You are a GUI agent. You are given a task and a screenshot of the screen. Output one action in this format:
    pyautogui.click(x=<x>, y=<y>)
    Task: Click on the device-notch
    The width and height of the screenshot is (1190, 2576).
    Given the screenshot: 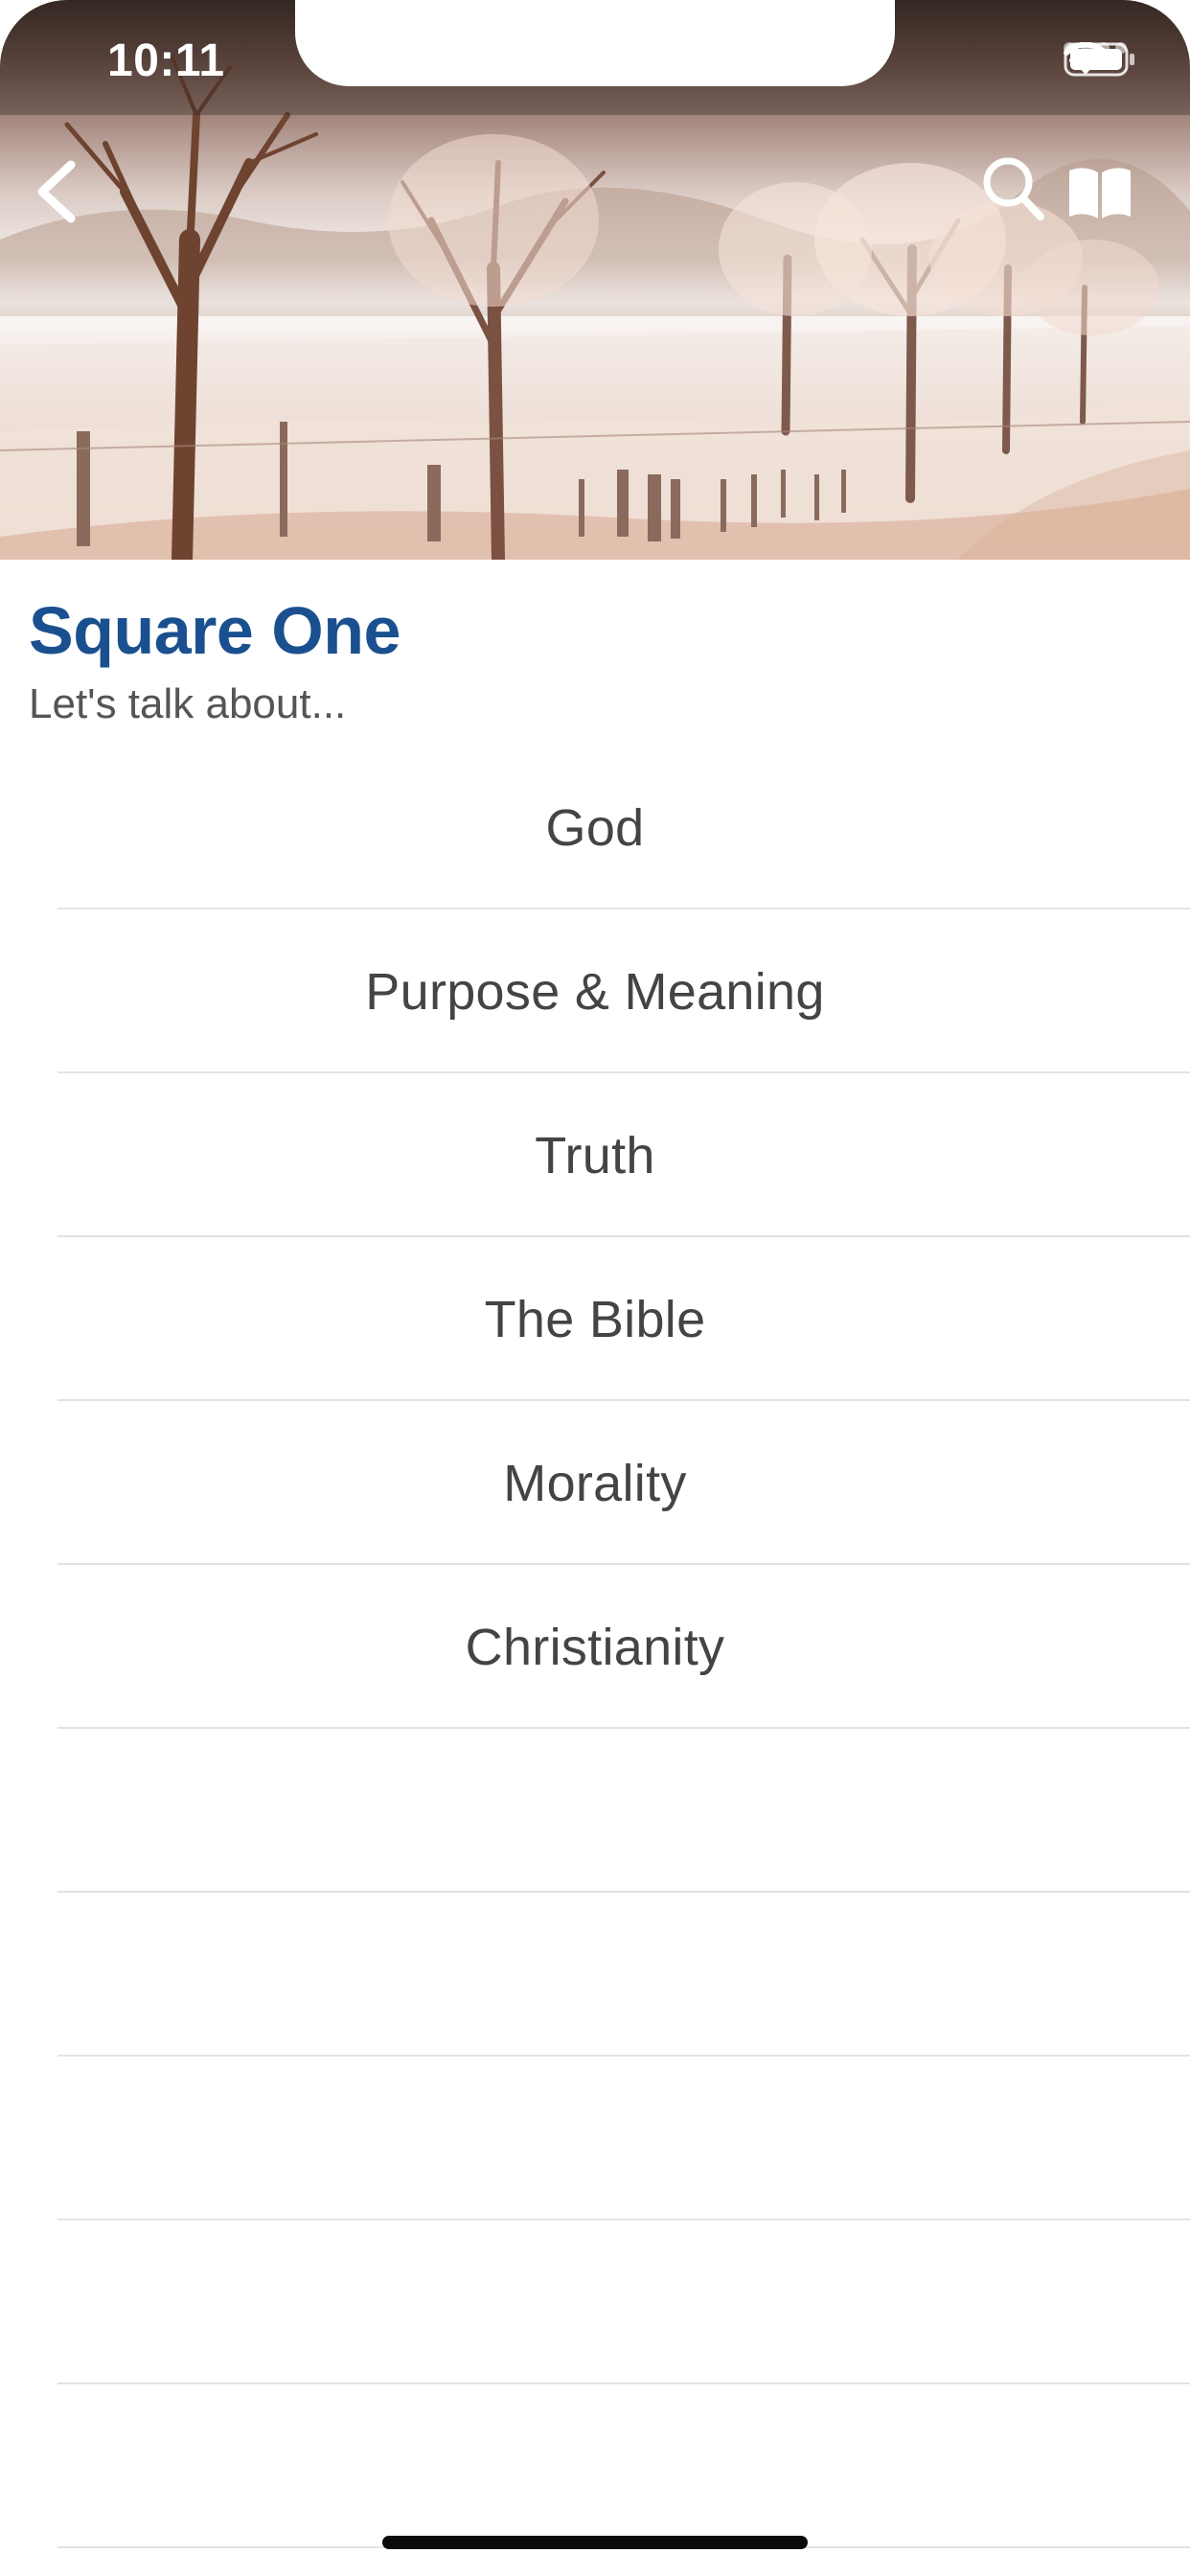 What is the action you would take?
    pyautogui.click(x=595, y=43)
    